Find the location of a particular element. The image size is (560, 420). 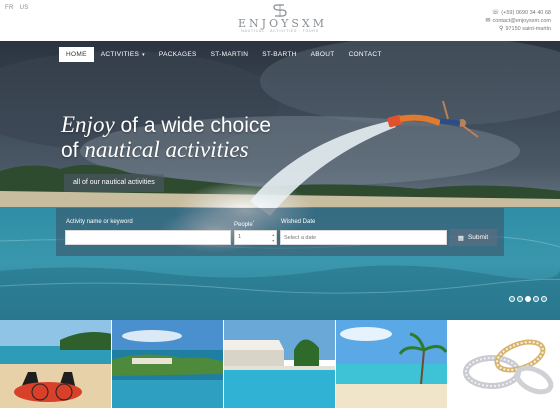

language-us: US is located at coordinates (24, 8).